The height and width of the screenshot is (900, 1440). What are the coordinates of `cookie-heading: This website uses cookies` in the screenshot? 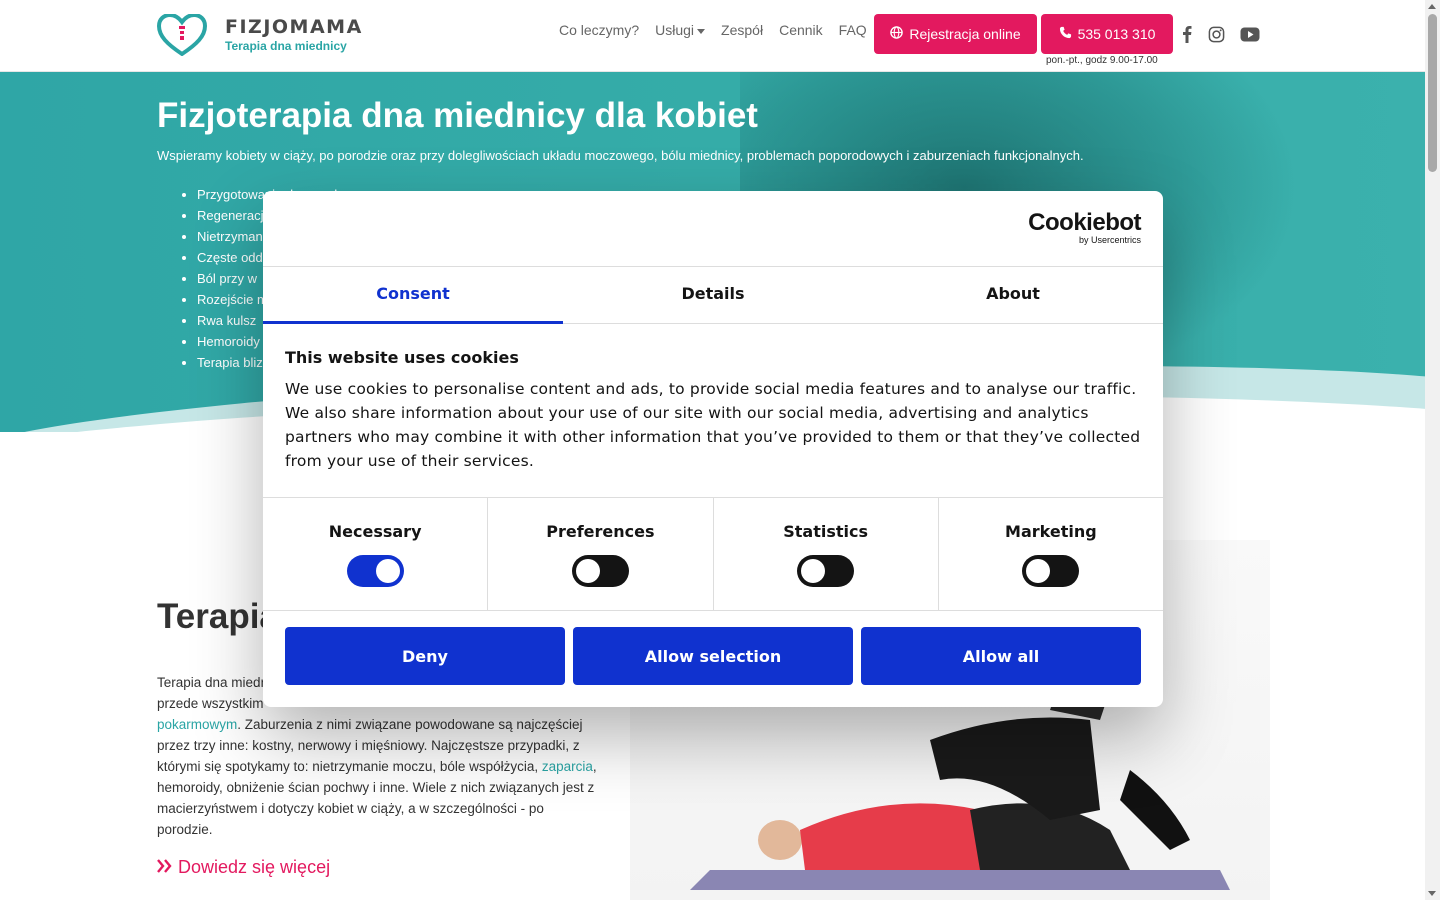 It's located at (402, 357).